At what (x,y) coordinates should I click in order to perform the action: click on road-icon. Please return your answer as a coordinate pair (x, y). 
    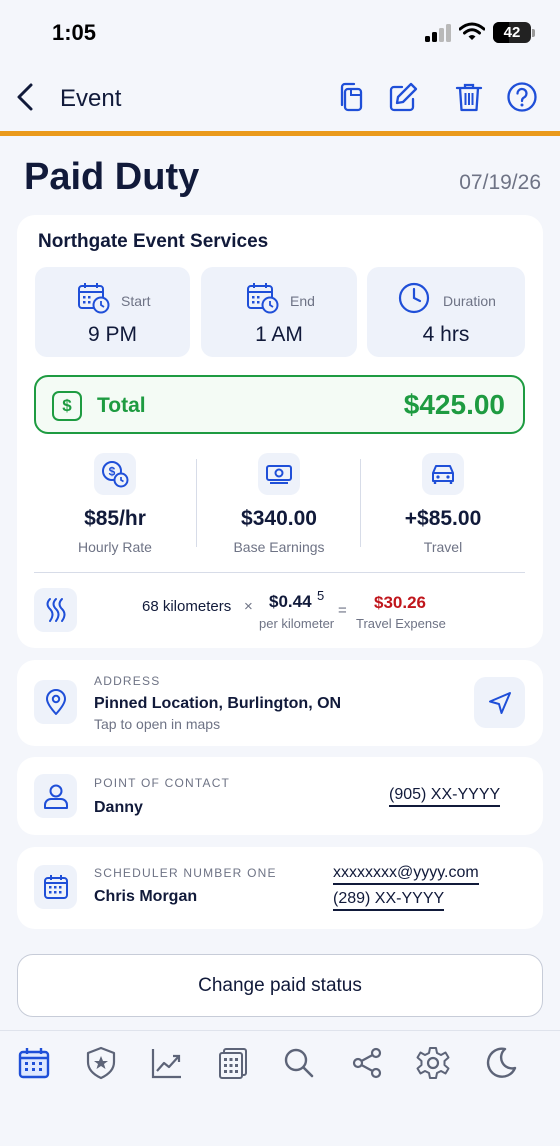
    Looking at the image, I should click on (55, 610).